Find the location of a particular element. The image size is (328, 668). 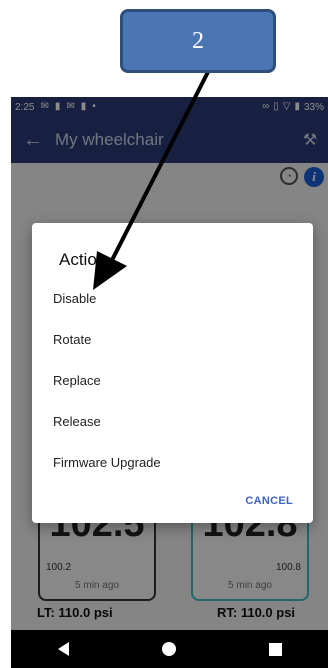

dialog-title: Action is located at coordinates (83, 259).